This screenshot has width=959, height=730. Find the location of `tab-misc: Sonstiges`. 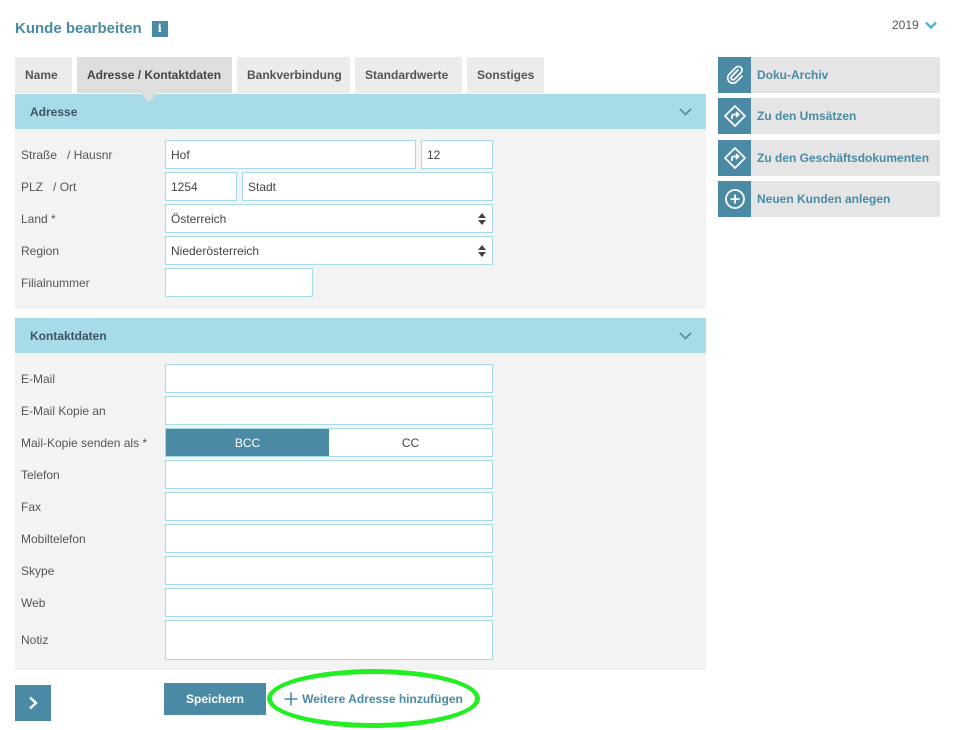

tab-misc: Sonstiges is located at coordinates (505, 75).